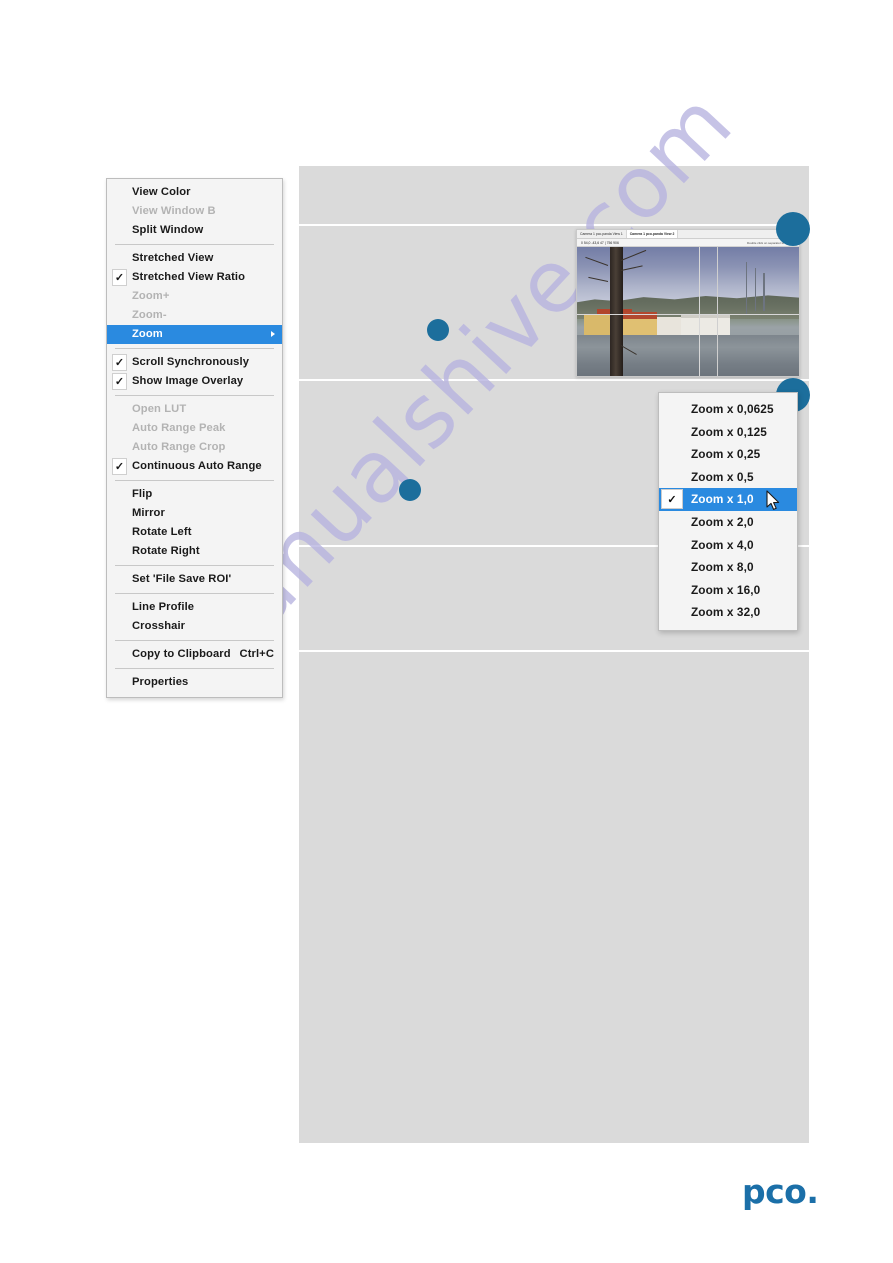  What do you see at coordinates (194, 192) in the screenshot?
I see `menu-item-view-color: View Color` at bounding box center [194, 192].